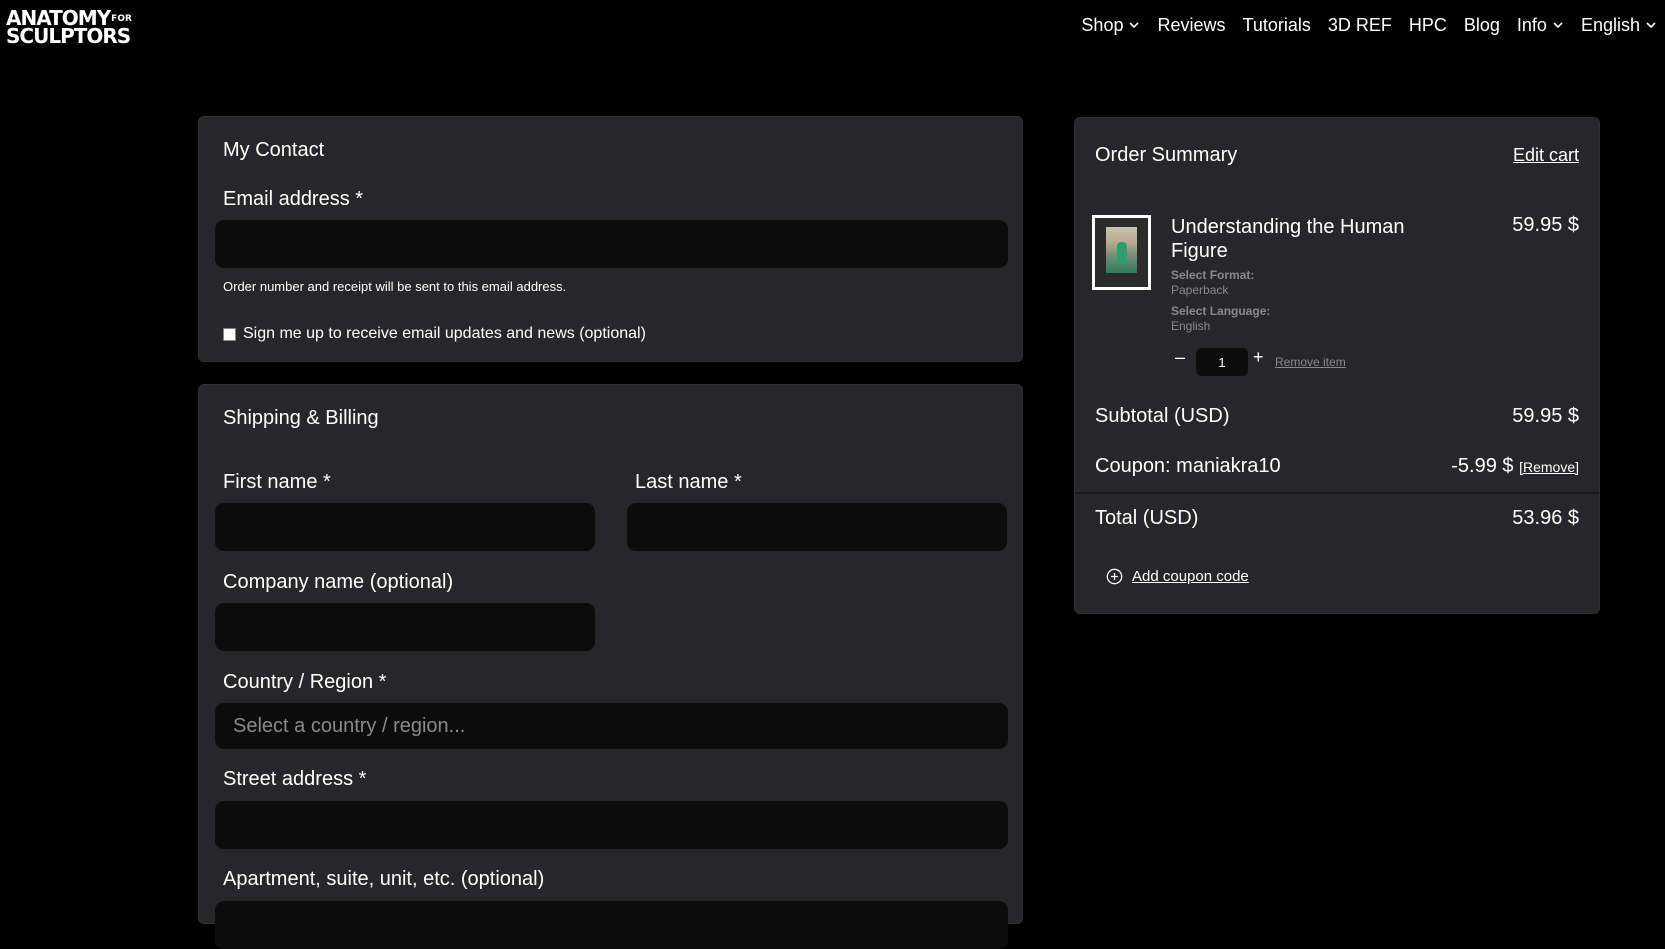  What do you see at coordinates (1180, 357) in the screenshot?
I see `quantity-decrease-button: –` at bounding box center [1180, 357].